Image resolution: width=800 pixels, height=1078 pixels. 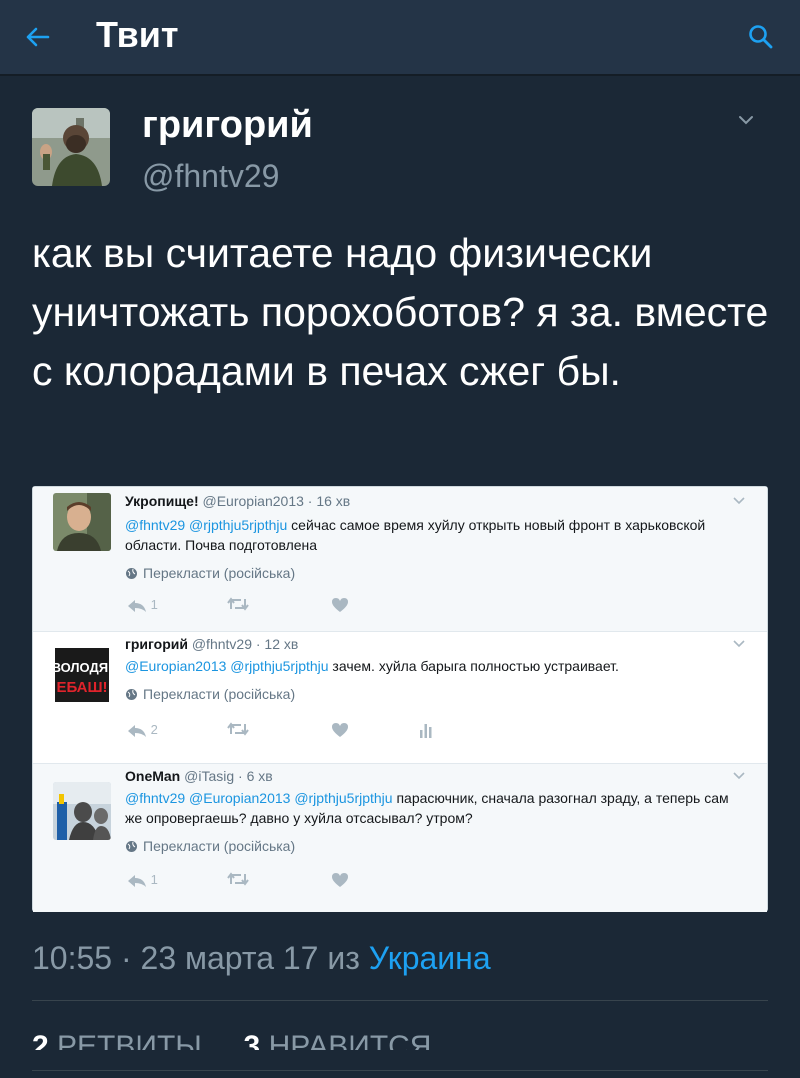 I want to click on author-handle: @fhntv29, so click(x=210, y=176).